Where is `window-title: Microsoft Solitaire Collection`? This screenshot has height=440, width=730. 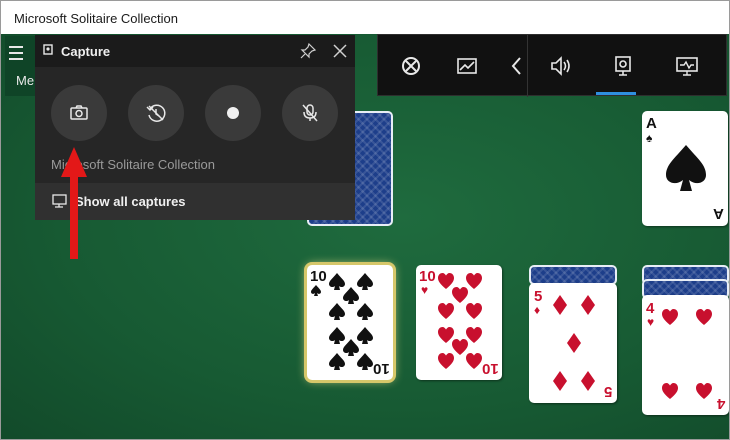 window-title: Microsoft Solitaire Collection is located at coordinates (96, 18).